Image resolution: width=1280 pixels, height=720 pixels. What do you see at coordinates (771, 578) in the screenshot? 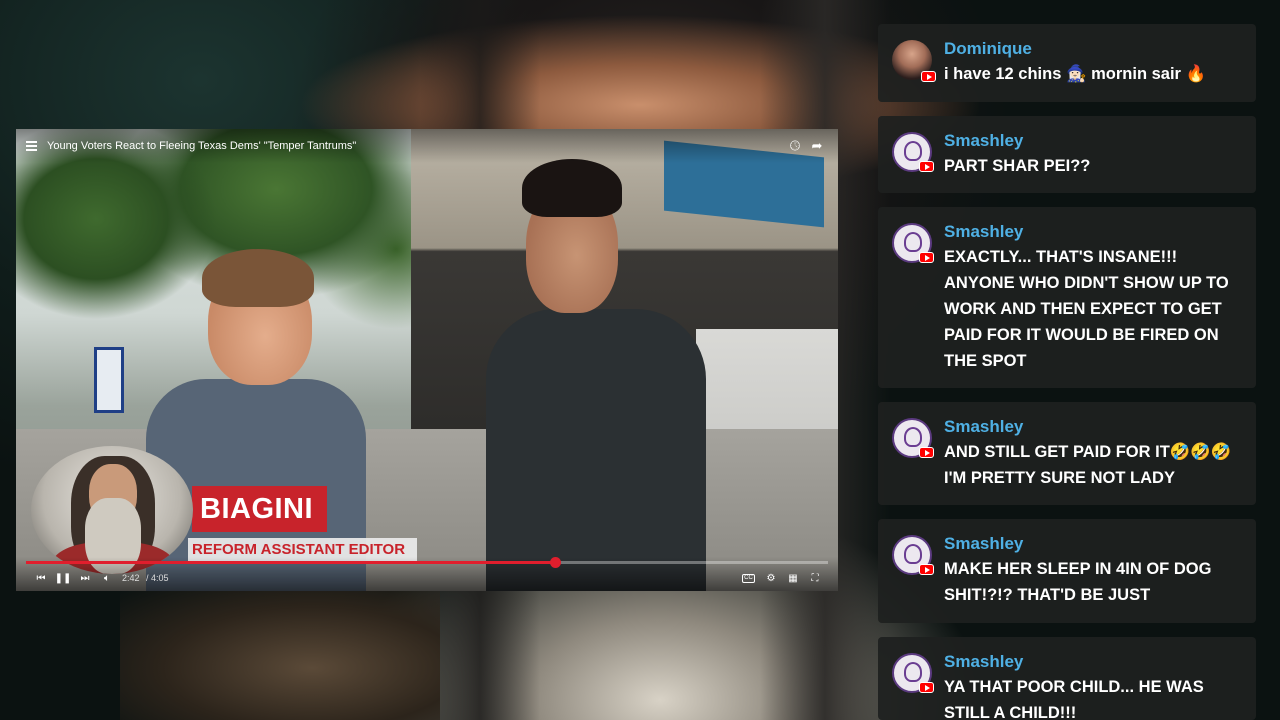
I see `gear-icon: ⚙︎` at bounding box center [771, 578].